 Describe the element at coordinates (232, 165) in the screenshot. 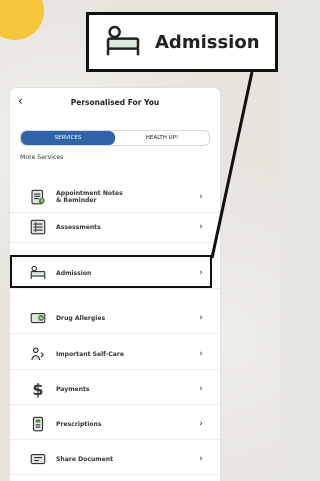

I see `callout-connector` at that location.